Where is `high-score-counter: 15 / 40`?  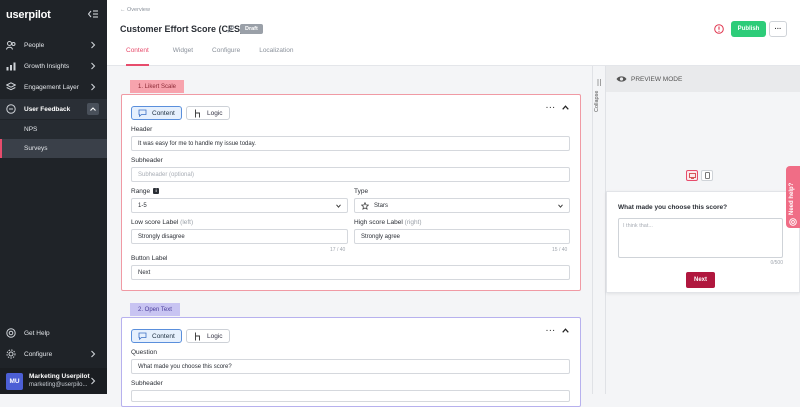
high-score-counter: 15 / 40 is located at coordinates (560, 250).